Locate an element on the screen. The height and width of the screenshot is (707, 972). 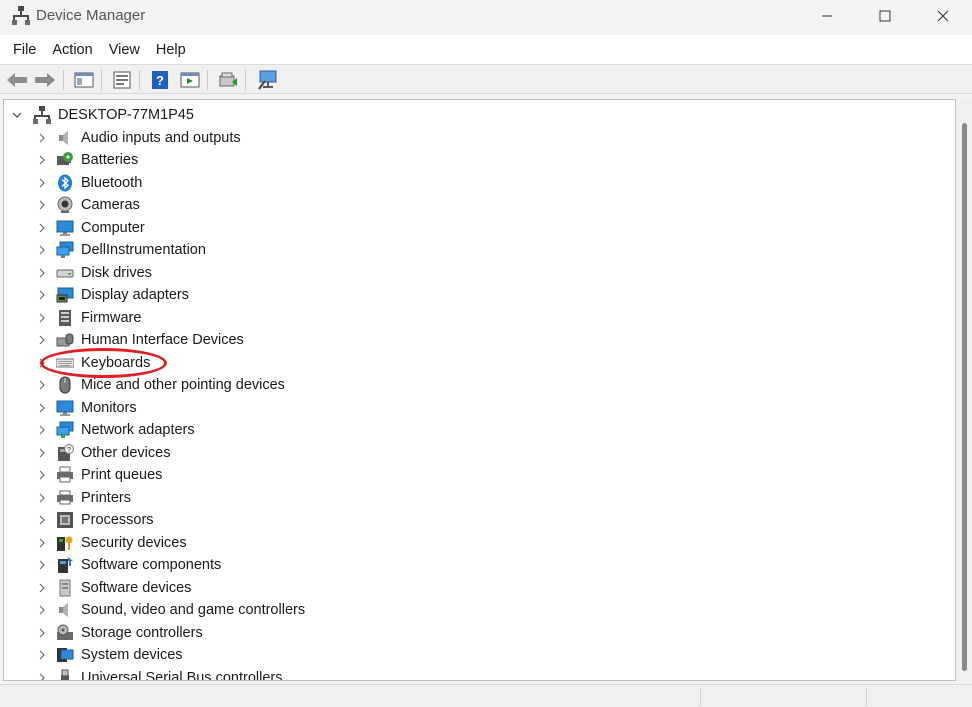
tree-item-bluetooth: Bluetooth is located at coordinates (474, 183).